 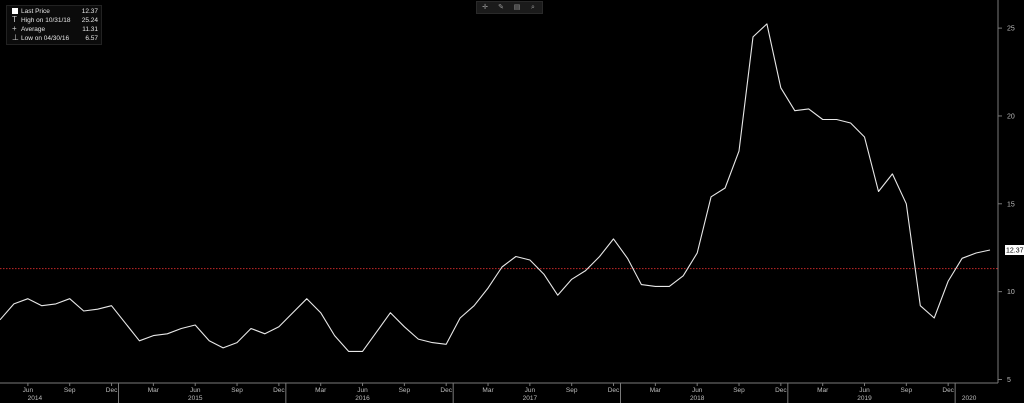 What do you see at coordinates (90, 29) in the screenshot?
I see `legend-value: 11.31` at bounding box center [90, 29].